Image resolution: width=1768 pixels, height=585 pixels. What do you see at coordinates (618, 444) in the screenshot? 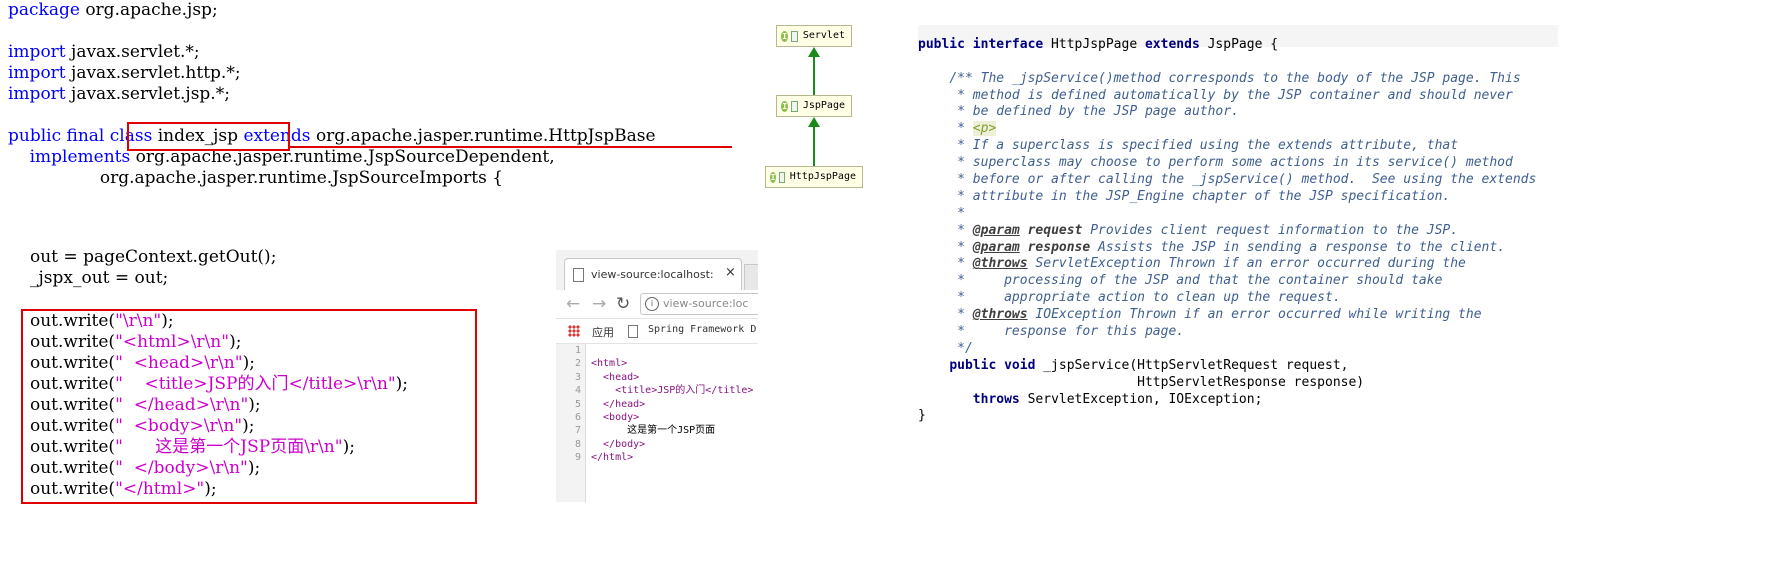
I see `source-line: </body>` at bounding box center [618, 444].